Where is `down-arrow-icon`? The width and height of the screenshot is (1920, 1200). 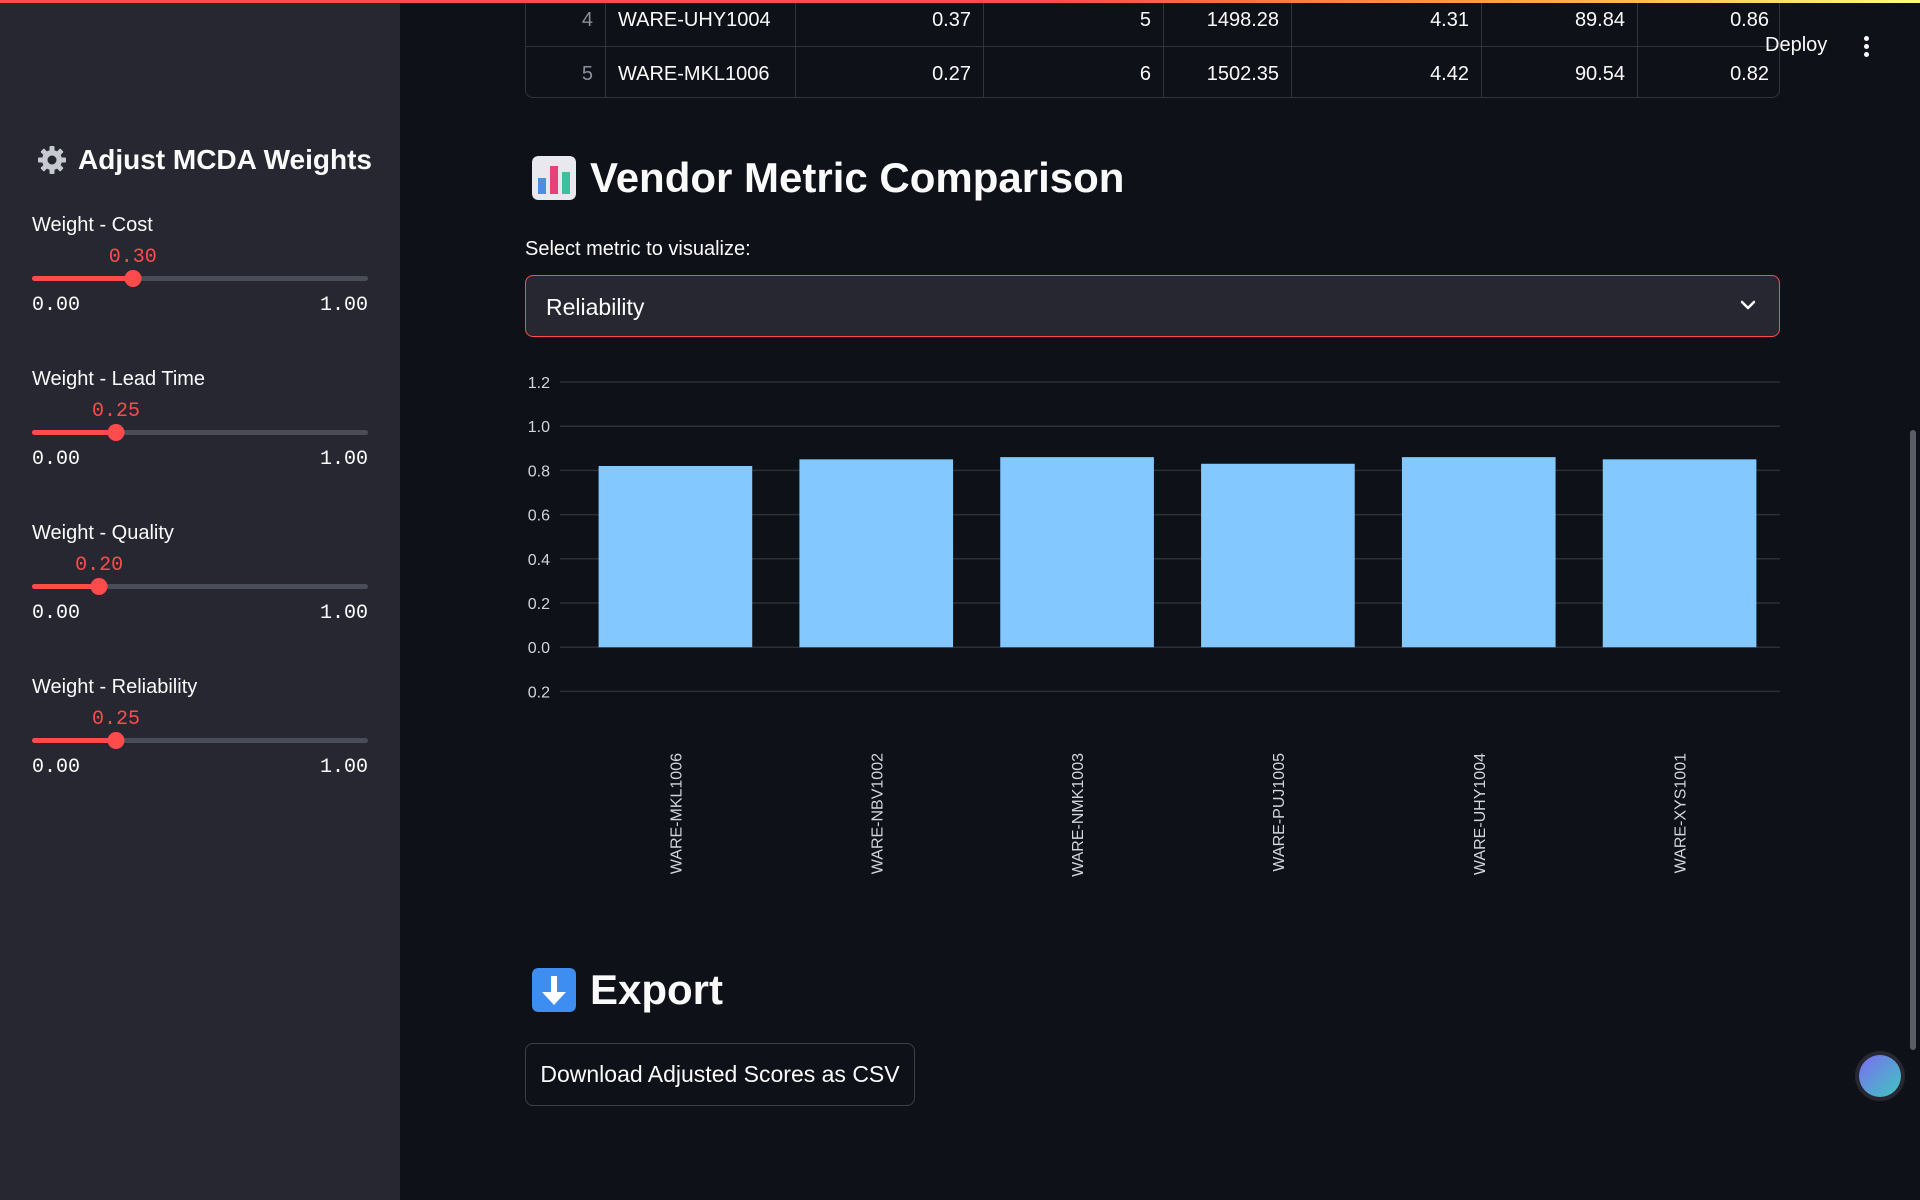 down-arrow-icon is located at coordinates (554, 990).